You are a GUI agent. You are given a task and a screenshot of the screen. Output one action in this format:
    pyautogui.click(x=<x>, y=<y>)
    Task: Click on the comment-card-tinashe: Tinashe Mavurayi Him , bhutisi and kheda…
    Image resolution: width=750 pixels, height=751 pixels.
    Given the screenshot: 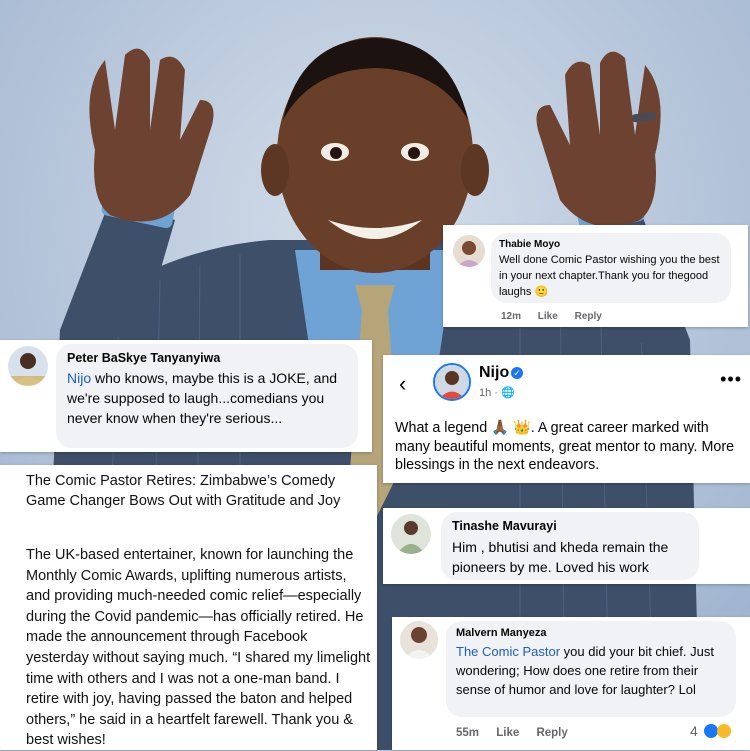 What is the action you would take?
    pyautogui.click(x=566, y=546)
    